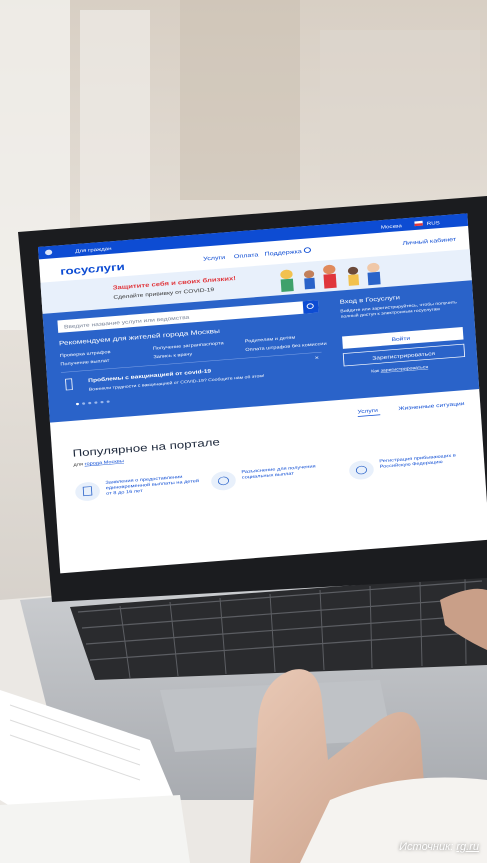 Image resolution: width=487 pixels, height=863 pixels. What do you see at coordinates (79, 465) in the screenshot?
I see `popular-subtitle-prefix: для` at bounding box center [79, 465].